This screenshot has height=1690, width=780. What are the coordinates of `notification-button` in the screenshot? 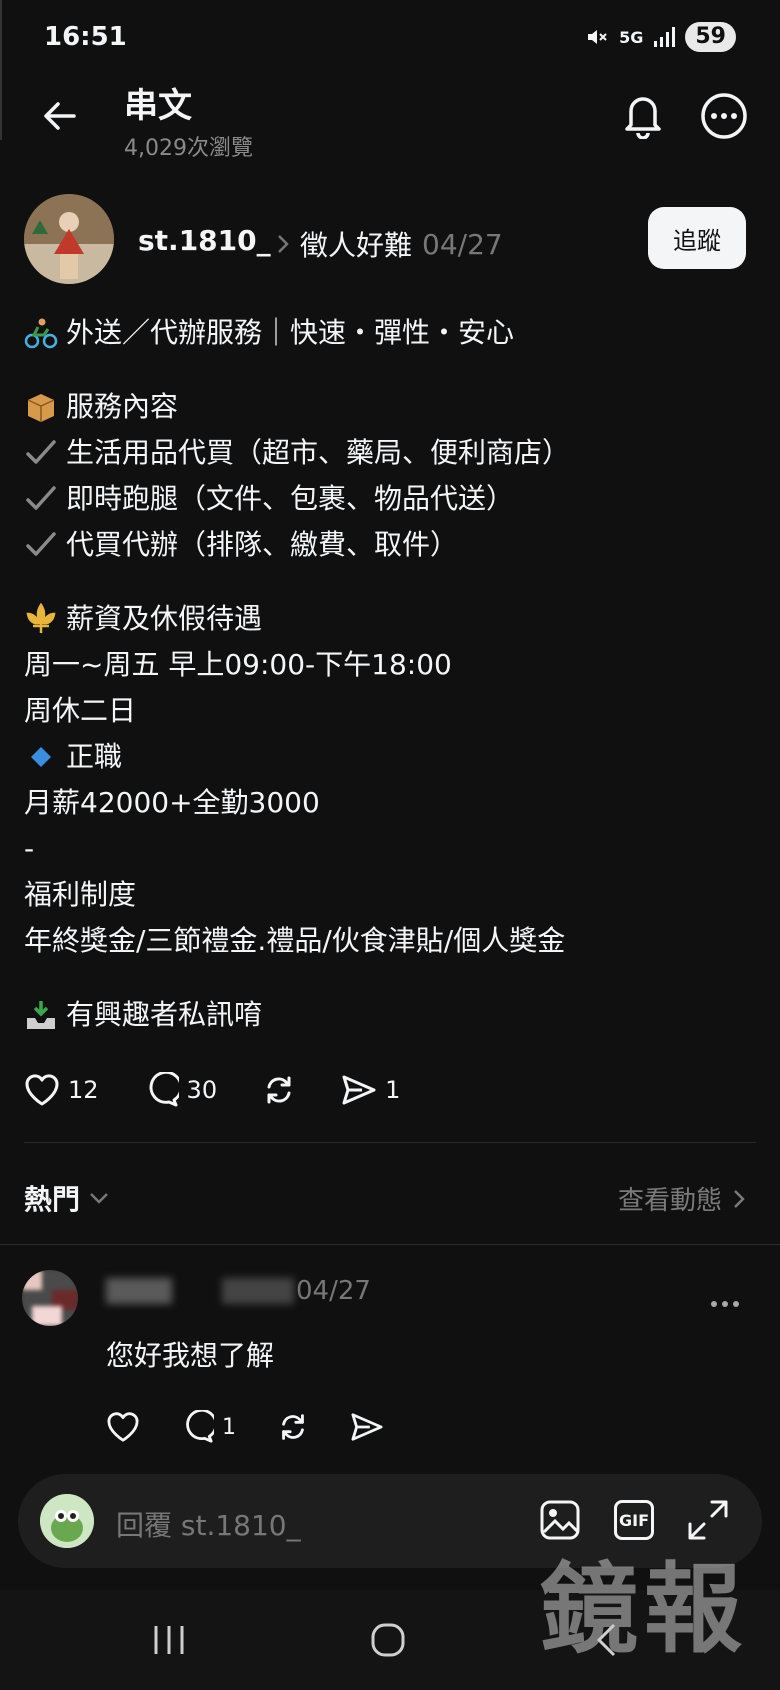 It's located at (643, 115).